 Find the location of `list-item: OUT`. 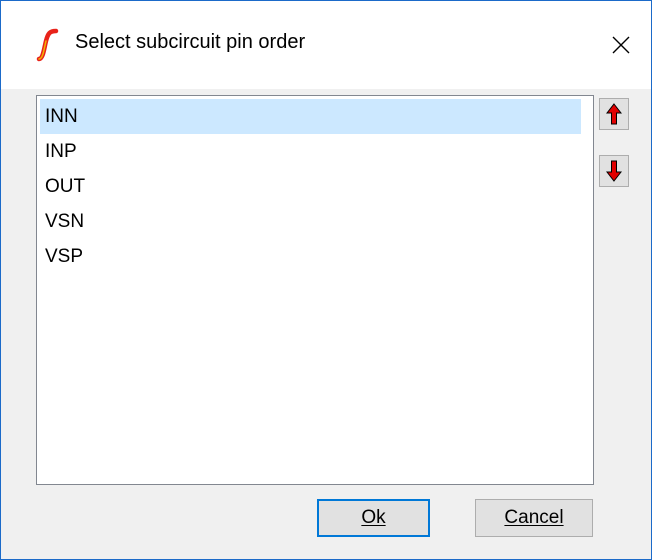

list-item: OUT is located at coordinates (310, 186).